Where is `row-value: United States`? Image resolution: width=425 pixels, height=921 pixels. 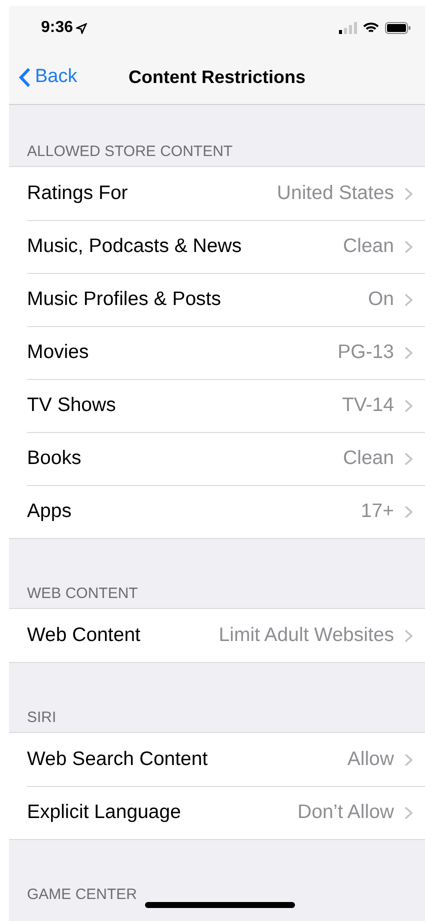 row-value: United States is located at coordinates (335, 193).